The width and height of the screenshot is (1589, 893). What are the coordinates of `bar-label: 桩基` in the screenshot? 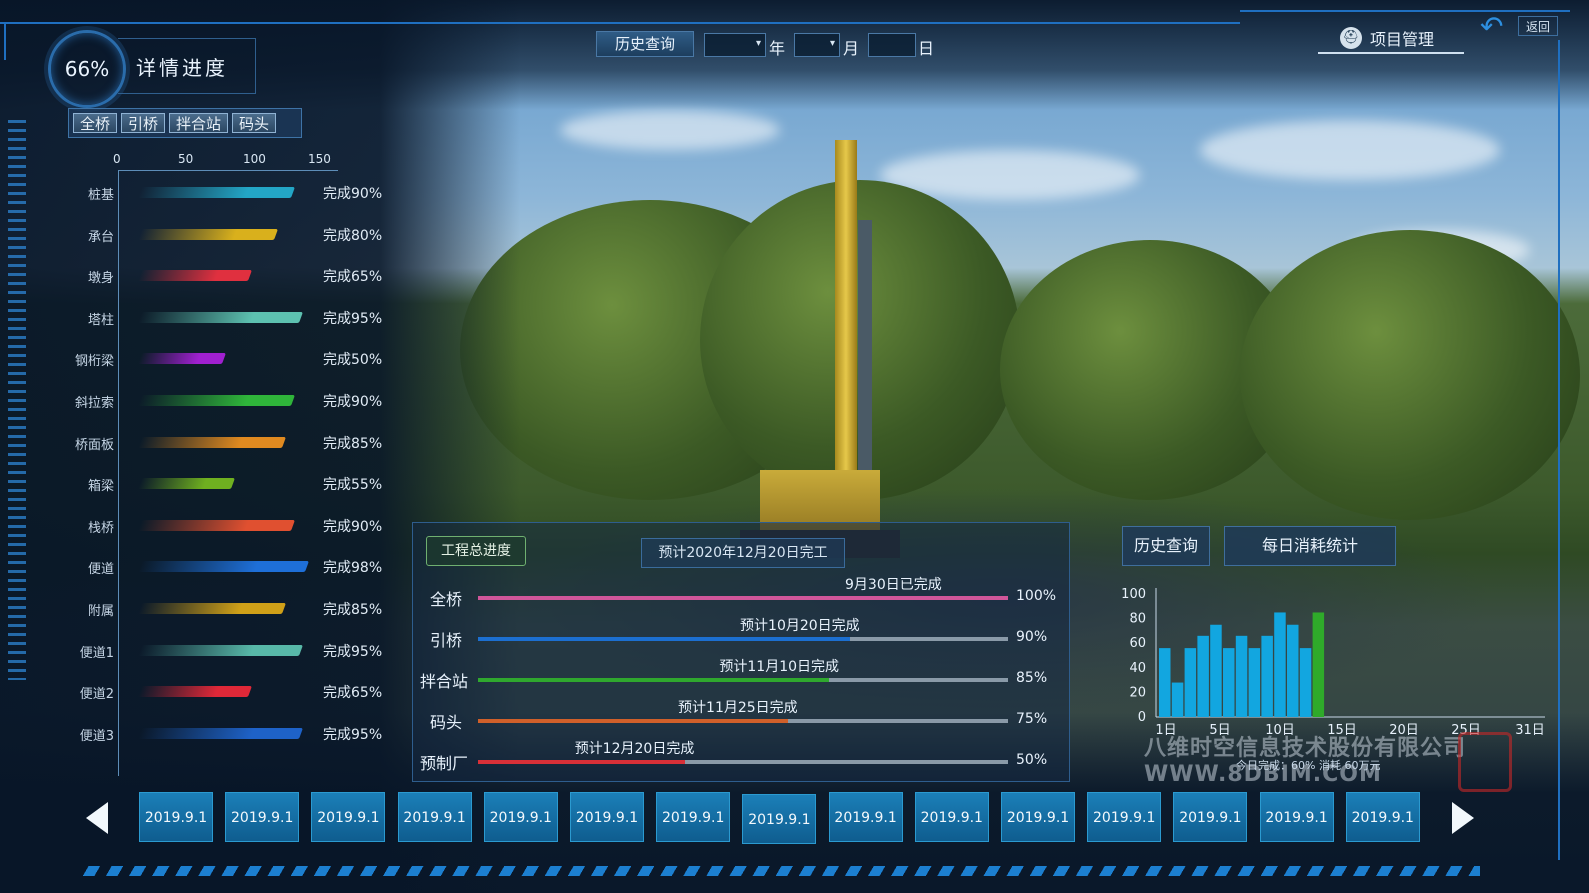 It's located at (100, 195).